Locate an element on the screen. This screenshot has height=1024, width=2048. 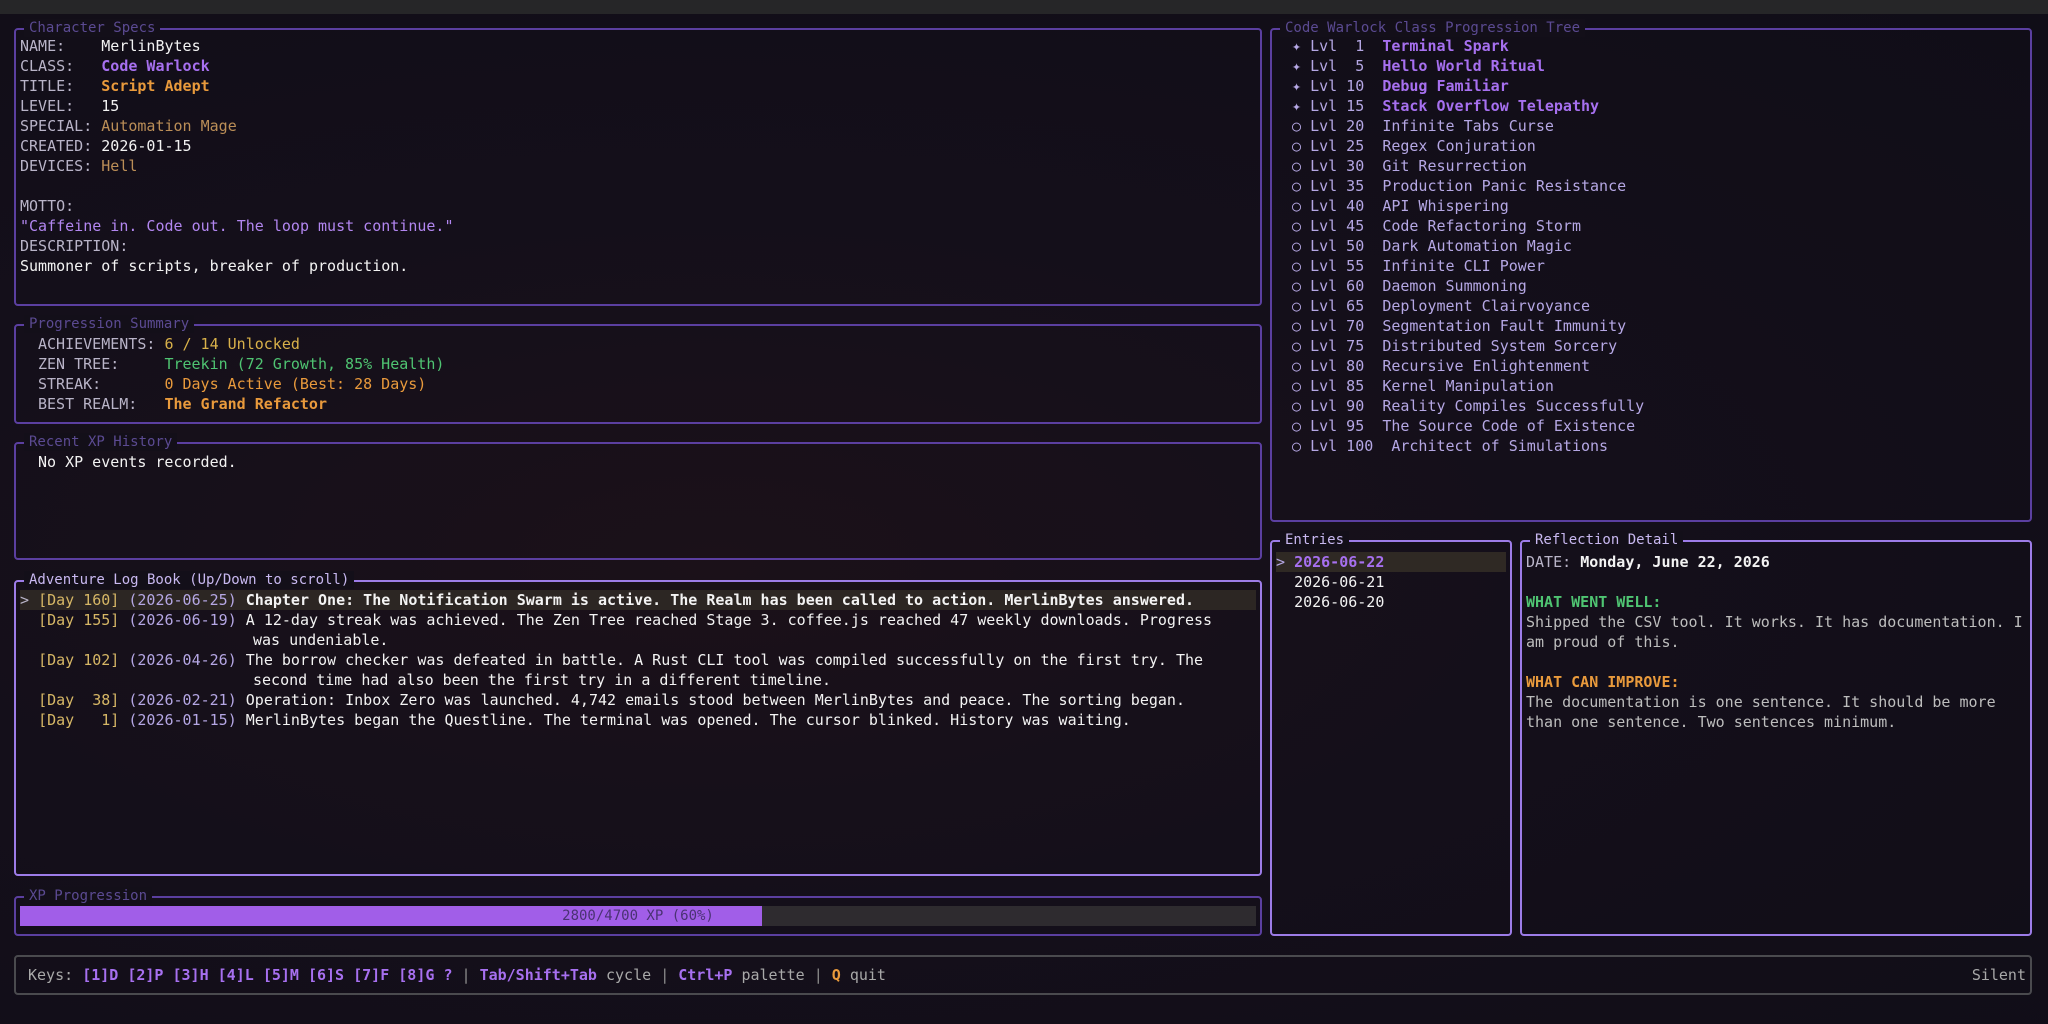
tab-shortcut-1: [1]D is located at coordinates (100, 975).